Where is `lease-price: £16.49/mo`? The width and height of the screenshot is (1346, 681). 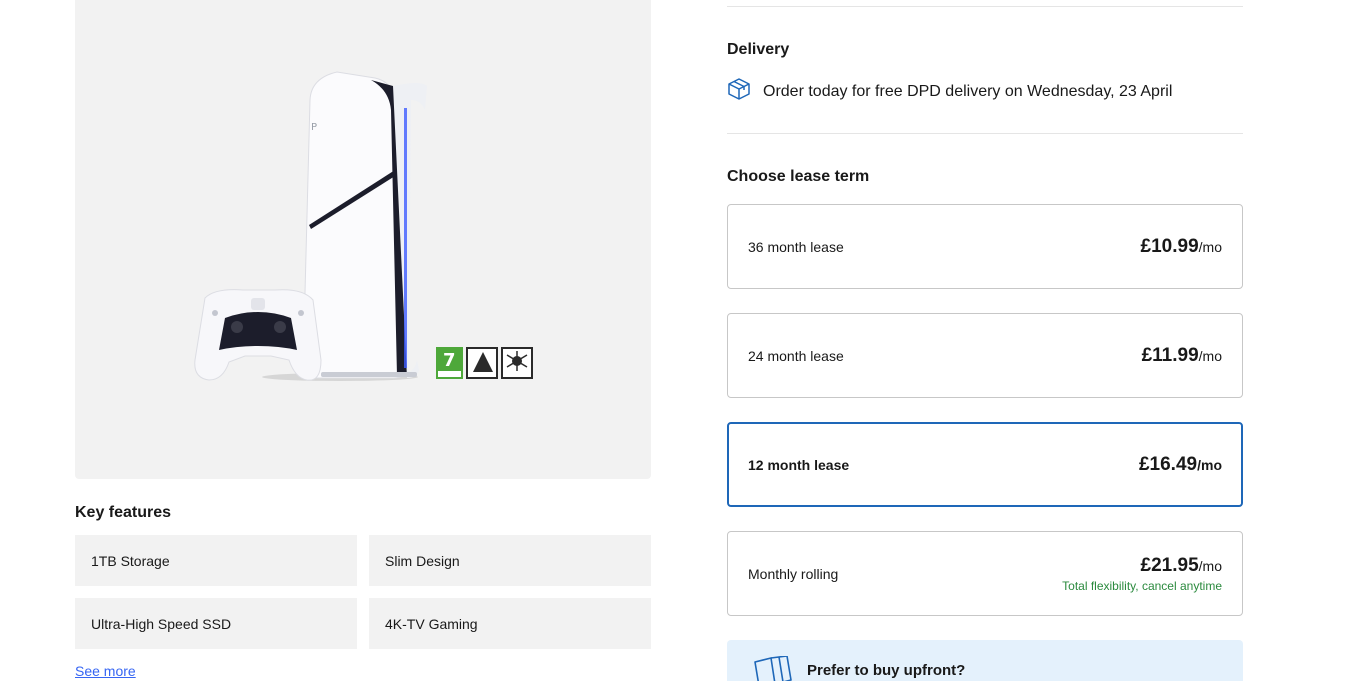 lease-price: £16.49/mo is located at coordinates (1180, 465).